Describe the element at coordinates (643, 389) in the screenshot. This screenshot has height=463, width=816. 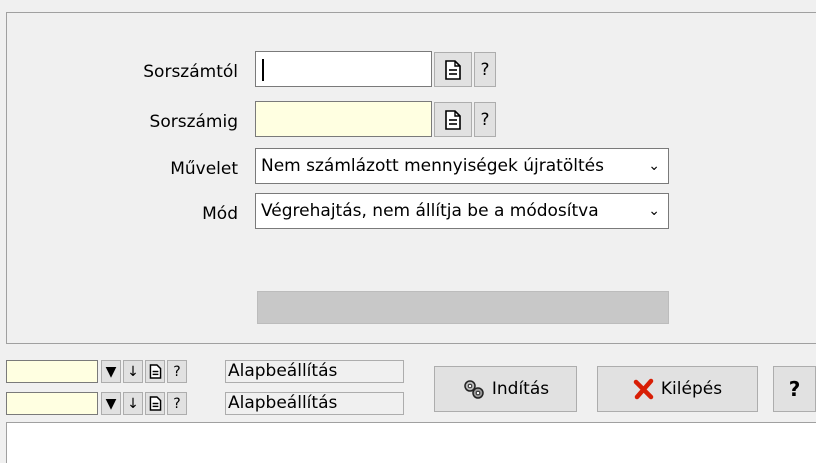
I see `close-x-icon` at that location.